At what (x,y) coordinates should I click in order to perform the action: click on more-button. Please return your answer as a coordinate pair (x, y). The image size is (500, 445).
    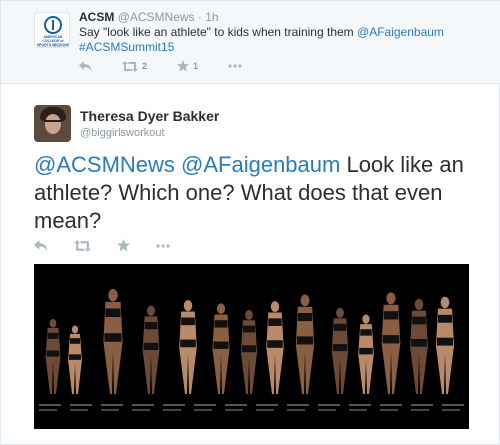
    Looking at the image, I should click on (235, 66).